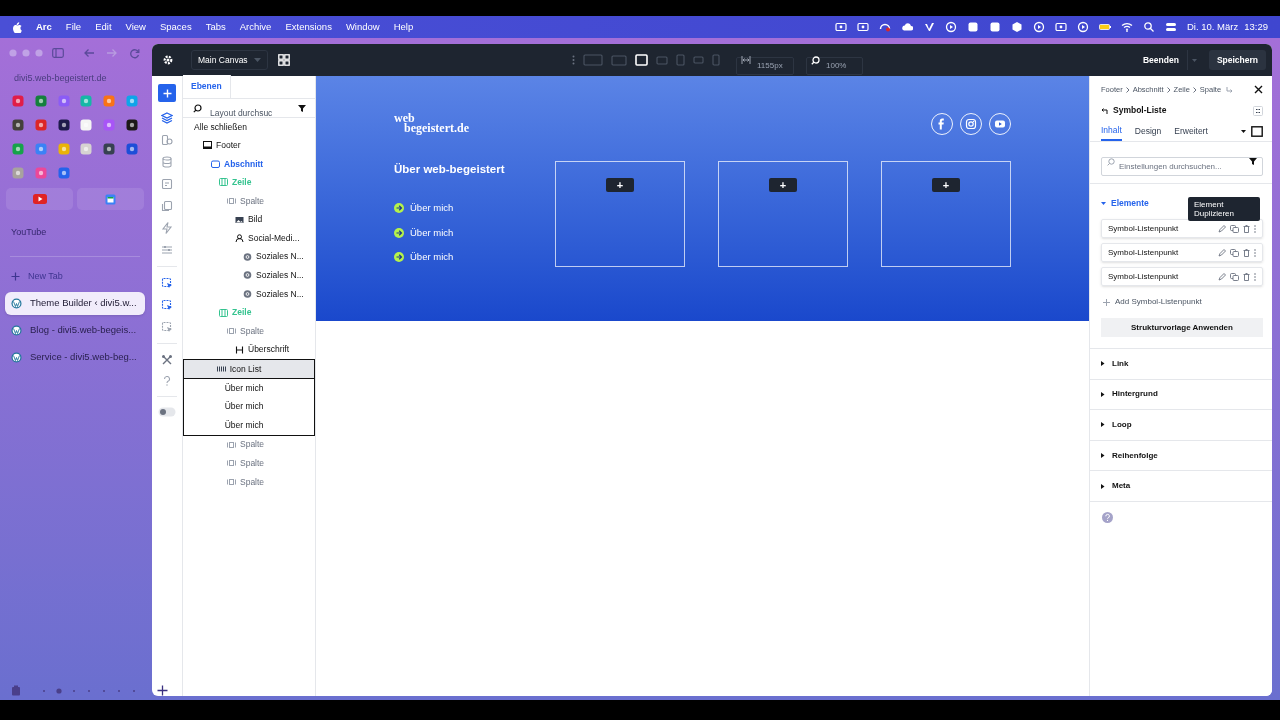  What do you see at coordinates (1171, 27) in the screenshot?
I see `control-center-icon` at bounding box center [1171, 27].